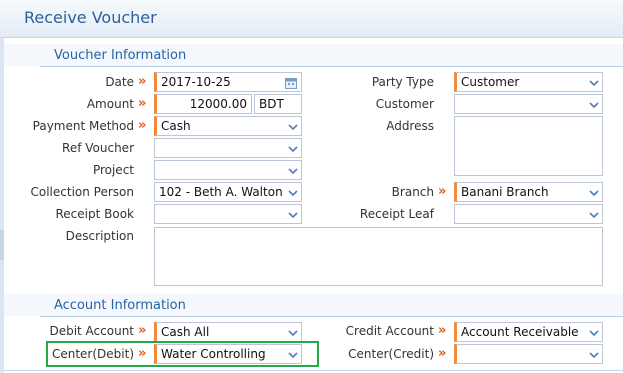 Image resolution: width=623 pixels, height=373 pixels. What do you see at coordinates (228, 170) in the screenshot?
I see `project-select` at bounding box center [228, 170].